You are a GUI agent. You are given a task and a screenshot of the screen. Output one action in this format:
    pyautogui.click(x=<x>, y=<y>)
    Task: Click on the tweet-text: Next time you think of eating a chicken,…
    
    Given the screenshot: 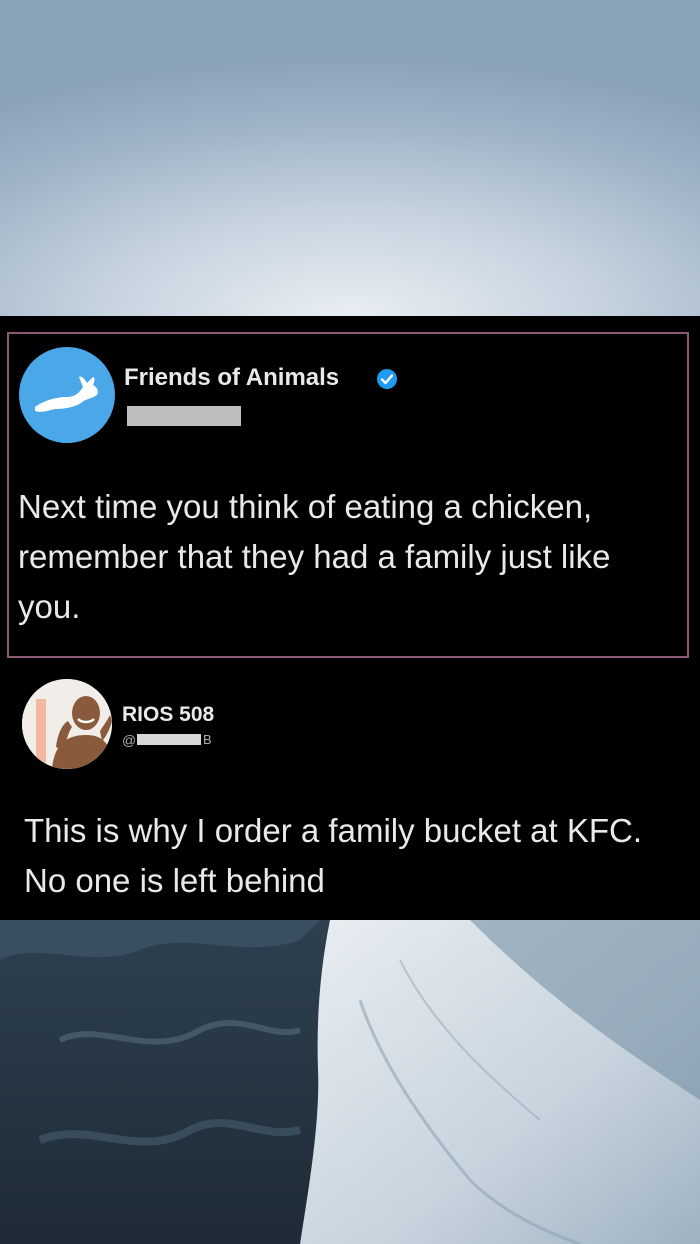 What is the action you would take?
    pyautogui.click(x=314, y=556)
    